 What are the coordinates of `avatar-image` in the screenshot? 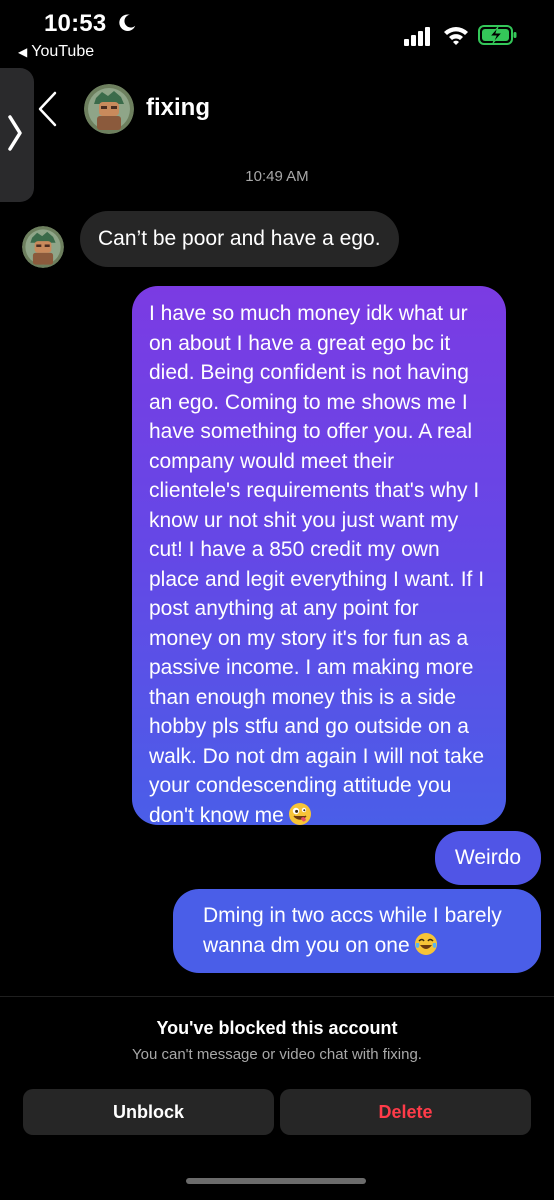 It's located at (109, 109).